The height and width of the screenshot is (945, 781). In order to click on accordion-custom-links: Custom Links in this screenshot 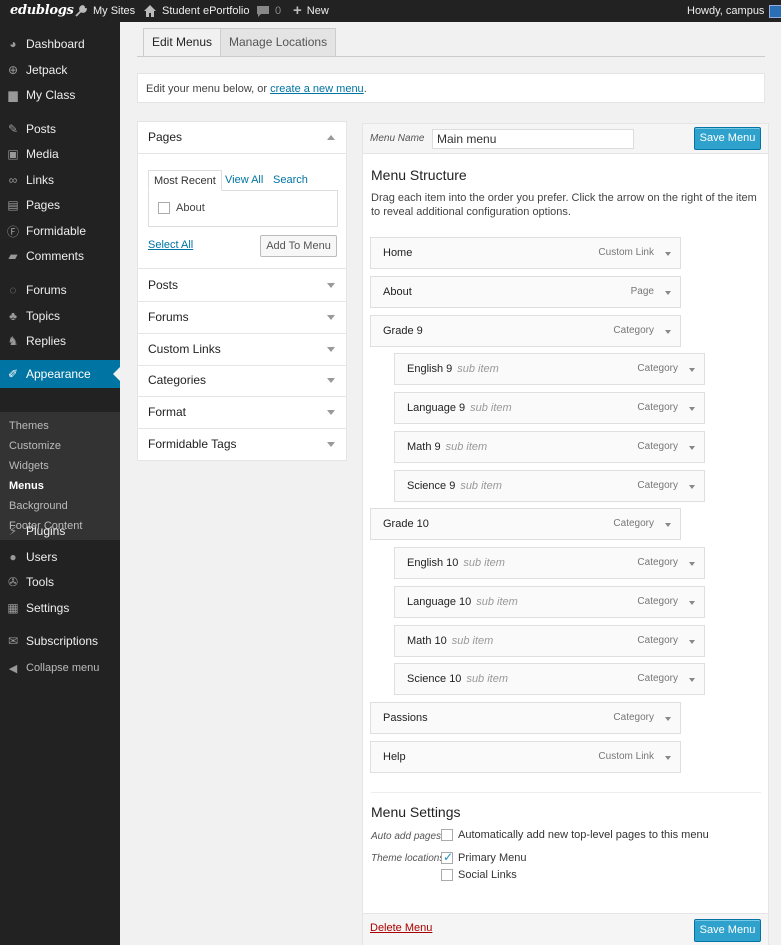, I will do `click(242, 350)`.